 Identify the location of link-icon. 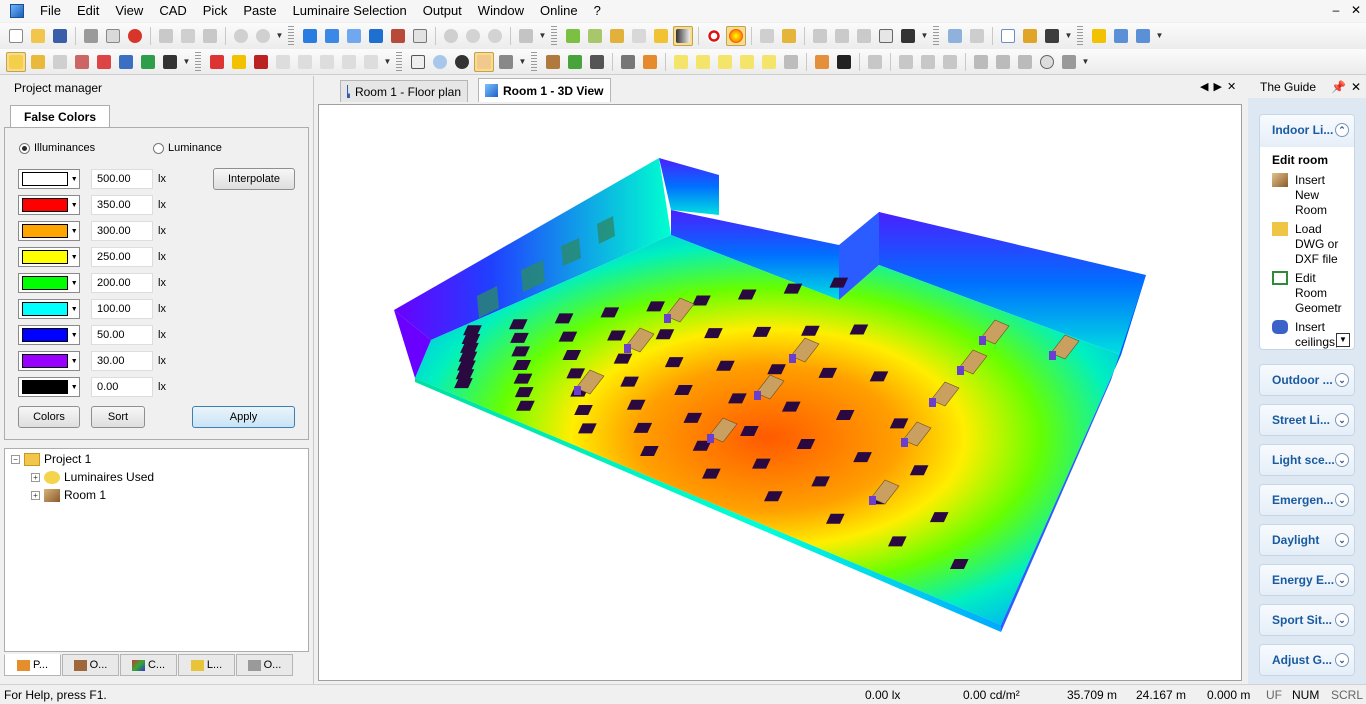
(977, 36).